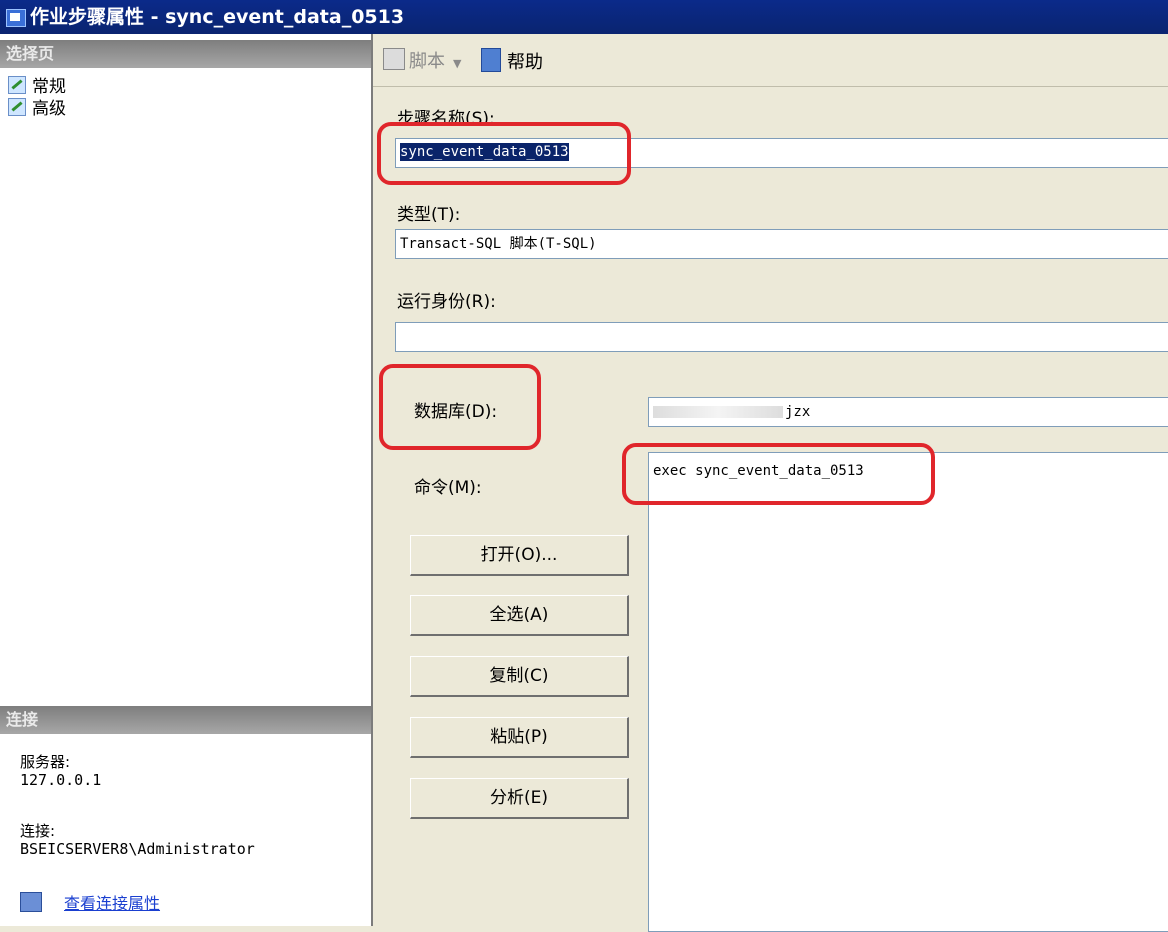  Describe the element at coordinates (584, 17) in the screenshot. I see `title-bar: 作业步骤属性 - sync_event_data_0513` at that location.